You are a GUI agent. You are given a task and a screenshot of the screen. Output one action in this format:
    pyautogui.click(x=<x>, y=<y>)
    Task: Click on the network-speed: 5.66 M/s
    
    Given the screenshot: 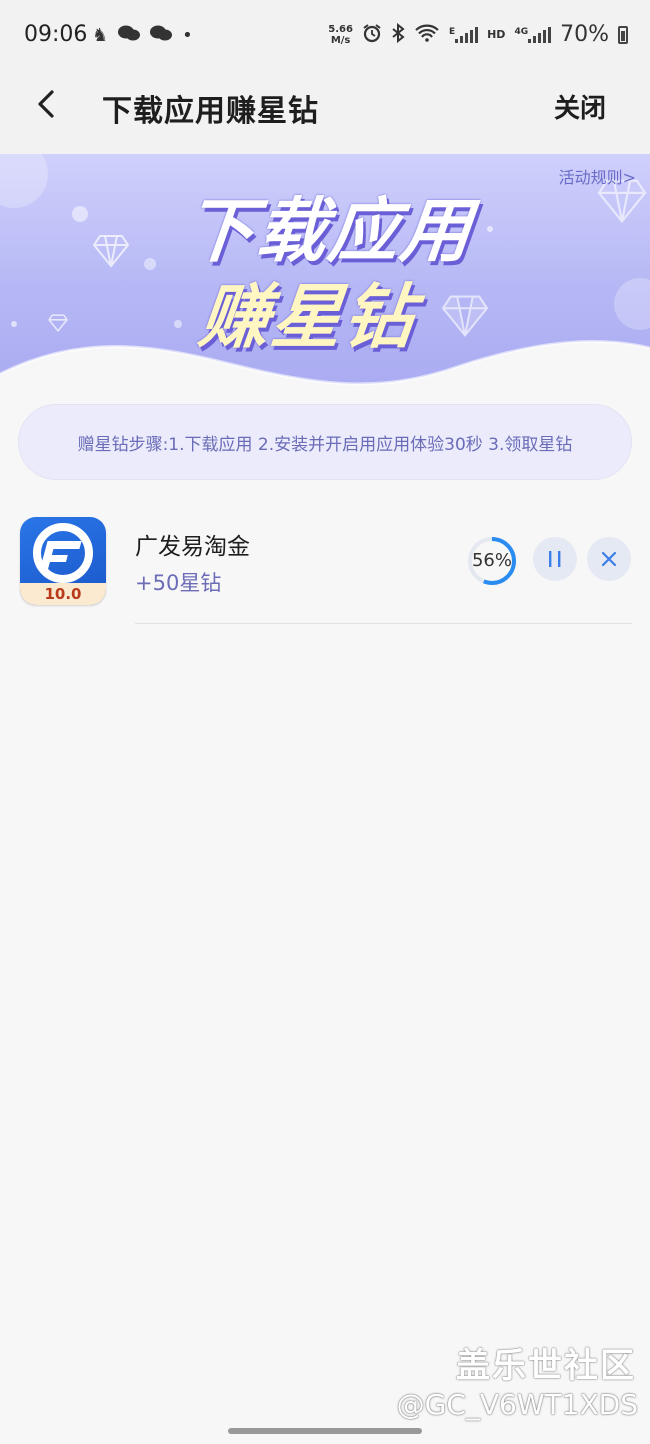 What is the action you would take?
    pyautogui.click(x=340, y=35)
    